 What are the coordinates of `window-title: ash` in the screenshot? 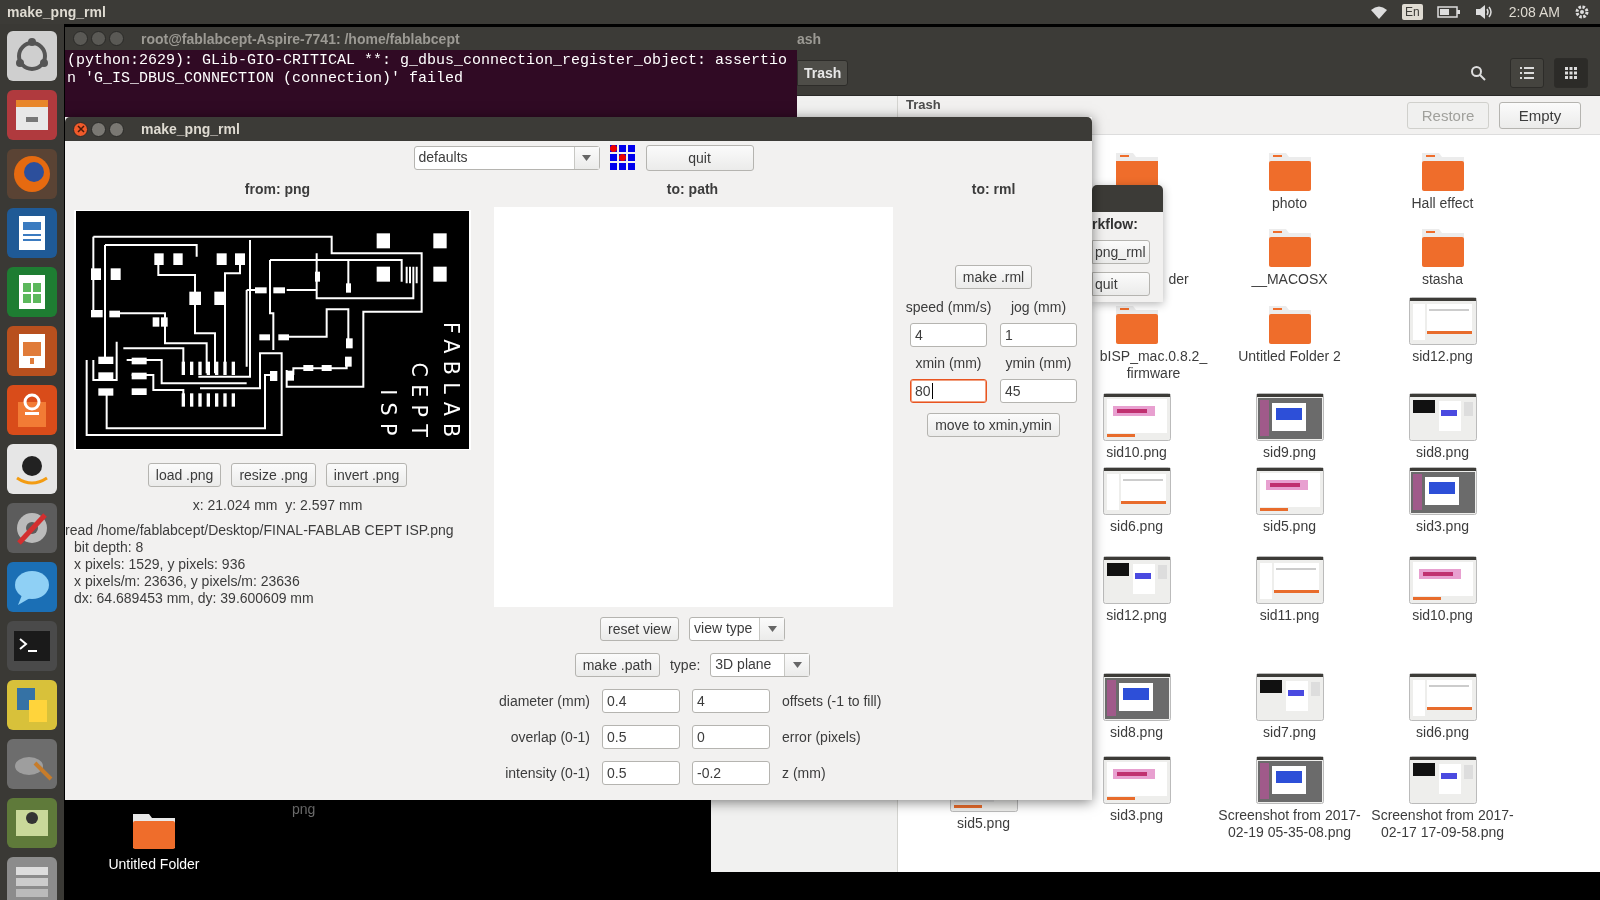 It's located at (809, 38).